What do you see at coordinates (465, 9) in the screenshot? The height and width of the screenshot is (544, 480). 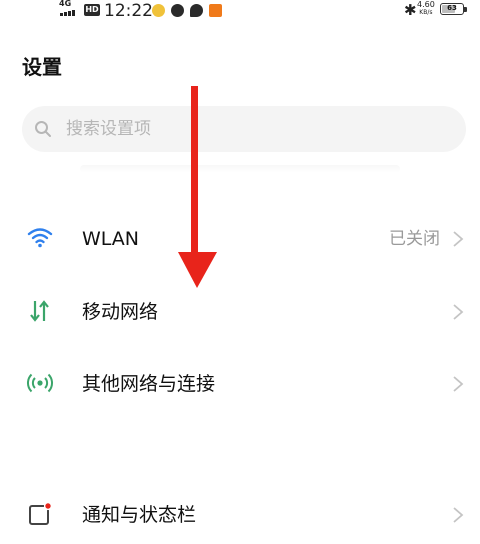 I see `battery-cap` at bounding box center [465, 9].